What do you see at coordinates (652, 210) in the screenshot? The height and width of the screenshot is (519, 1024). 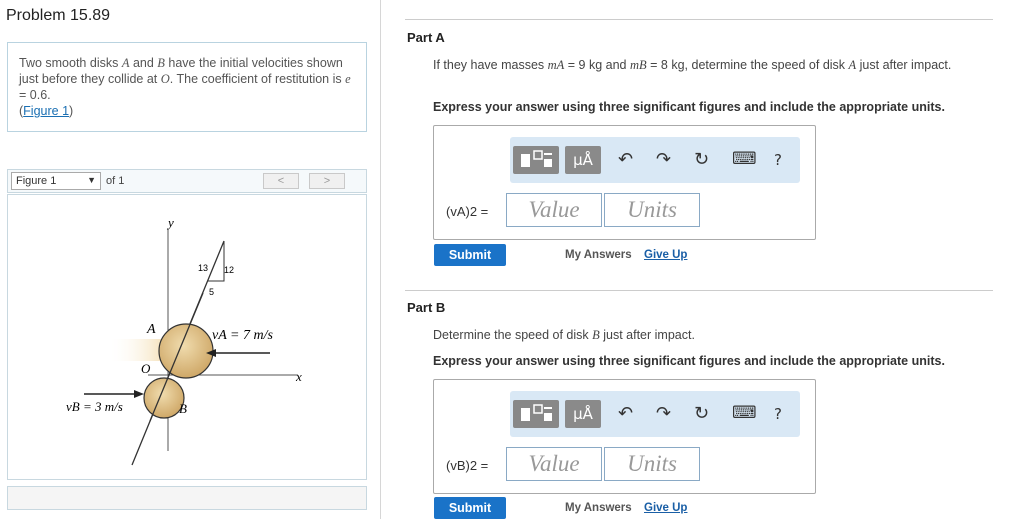 I see `part-a-units-input: Units` at bounding box center [652, 210].